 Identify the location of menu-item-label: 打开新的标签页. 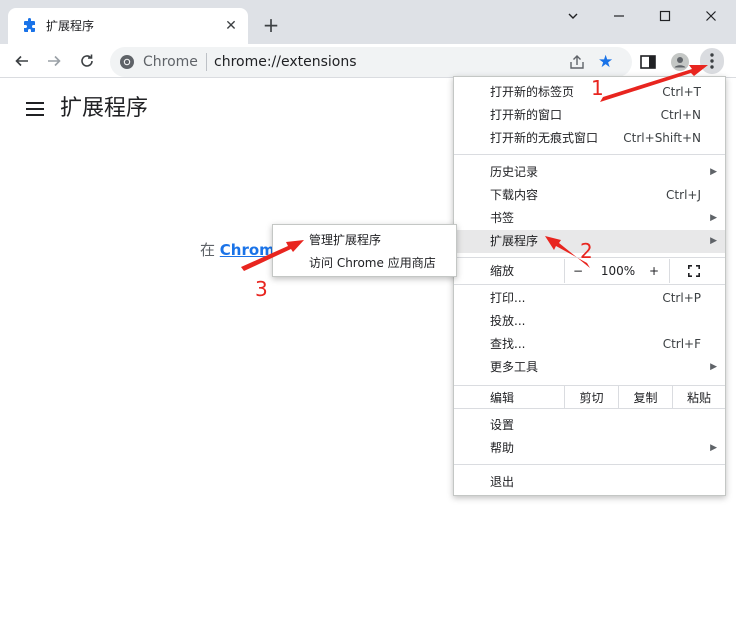
(532, 92).